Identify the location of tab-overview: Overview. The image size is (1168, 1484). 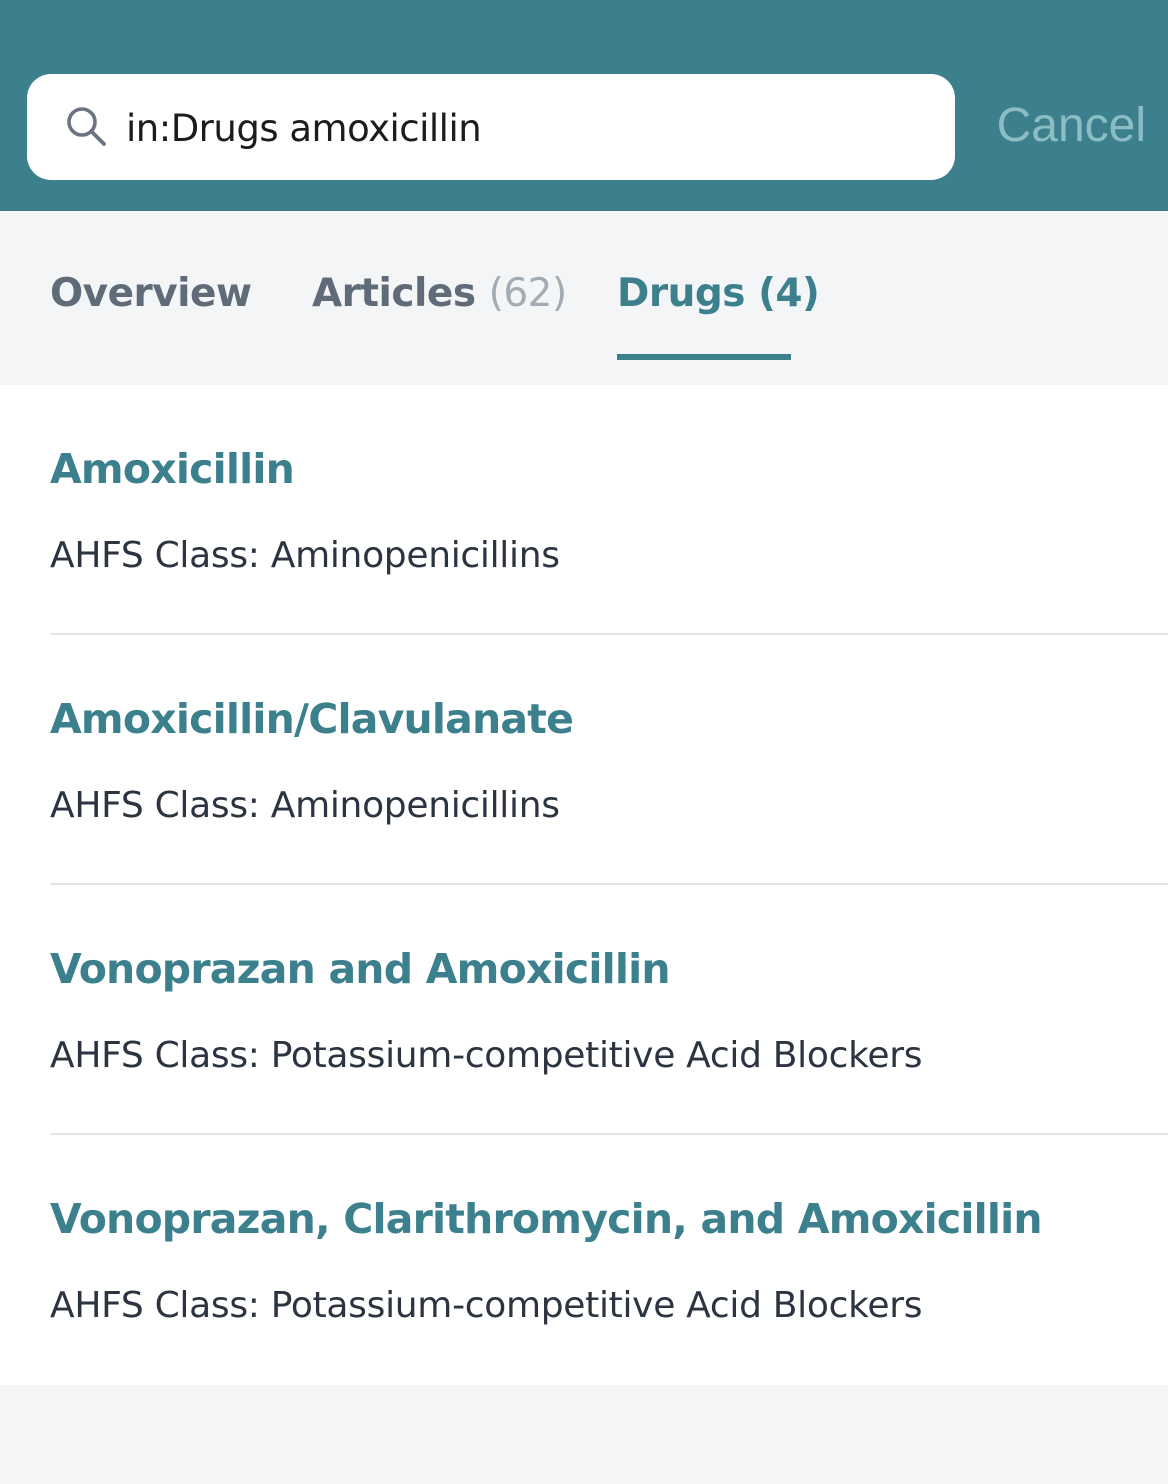
(151, 294).